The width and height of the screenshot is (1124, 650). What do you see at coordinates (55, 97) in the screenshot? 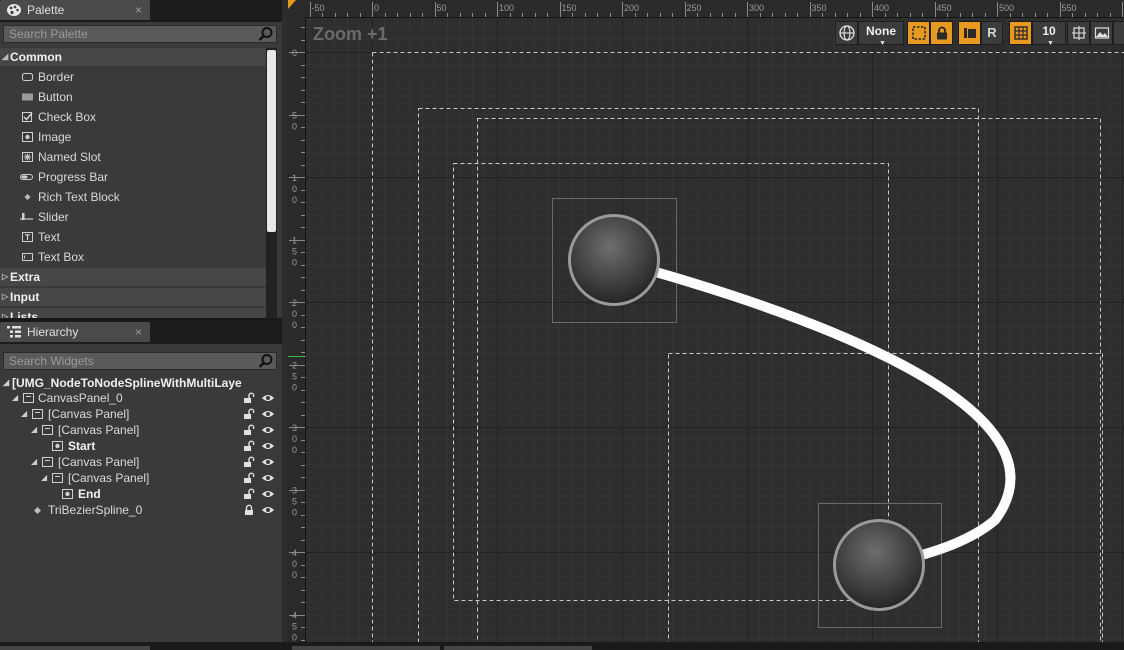
I see `palette-item-label: Button` at bounding box center [55, 97].